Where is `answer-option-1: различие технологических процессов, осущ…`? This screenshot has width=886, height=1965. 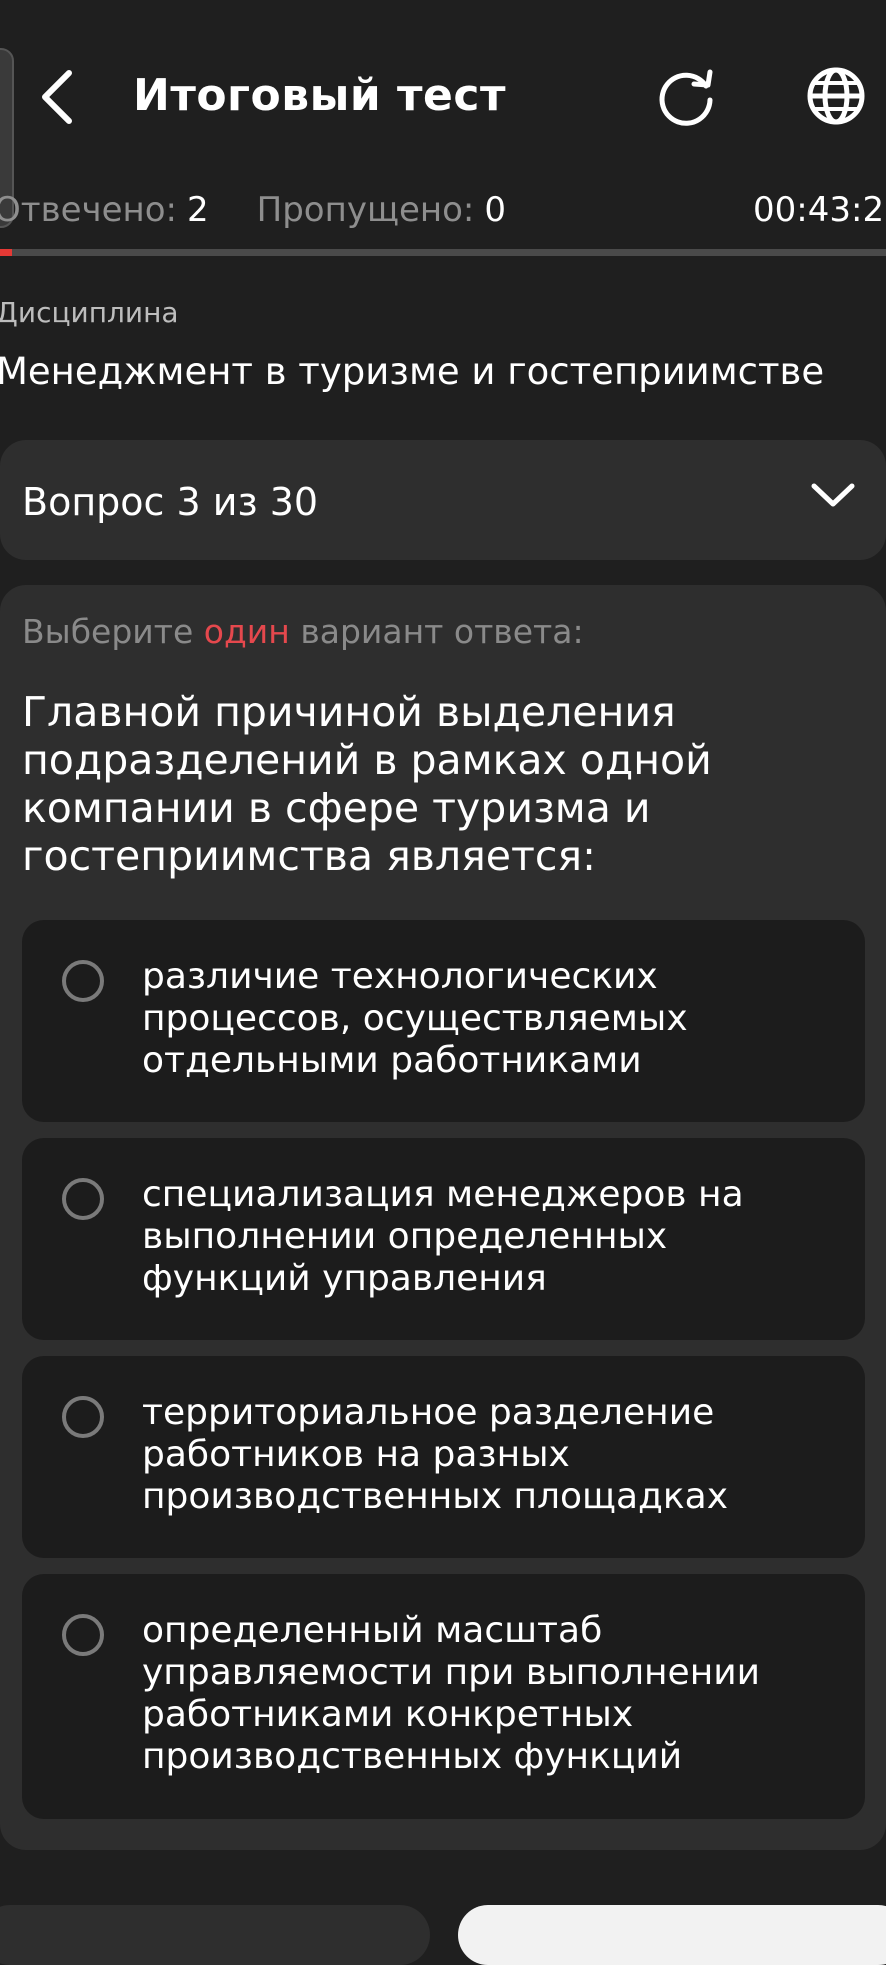 answer-option-1: различие технологических процессов, осущ… is located at coordinates (443, 1021).